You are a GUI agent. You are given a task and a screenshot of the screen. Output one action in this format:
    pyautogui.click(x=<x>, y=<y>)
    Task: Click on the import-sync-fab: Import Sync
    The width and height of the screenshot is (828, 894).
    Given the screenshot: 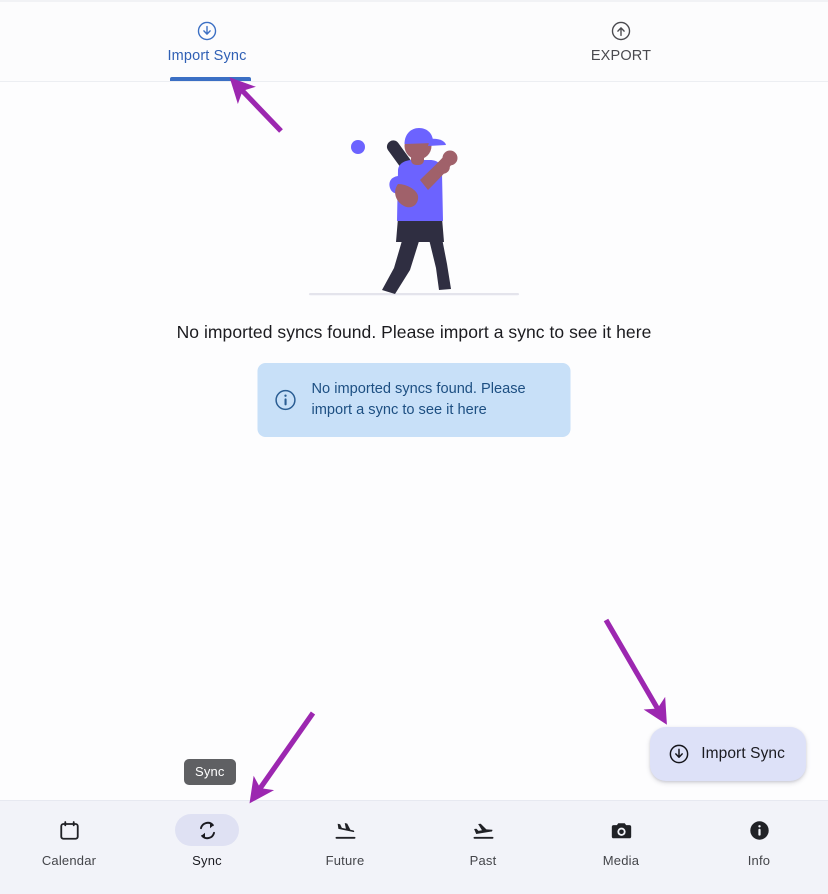 What is the action you would take?
    pyautogui.click(x=728, y=754)
    